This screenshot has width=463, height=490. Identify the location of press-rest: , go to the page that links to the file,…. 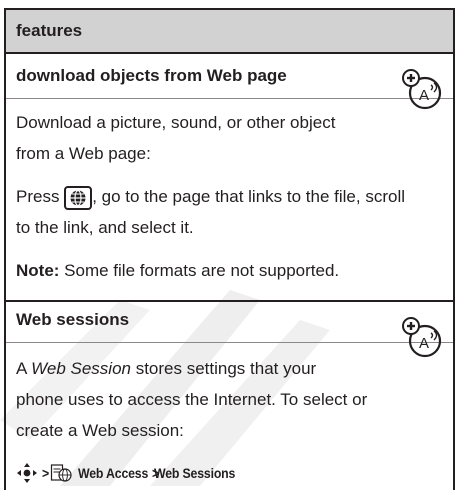
(248, 196).